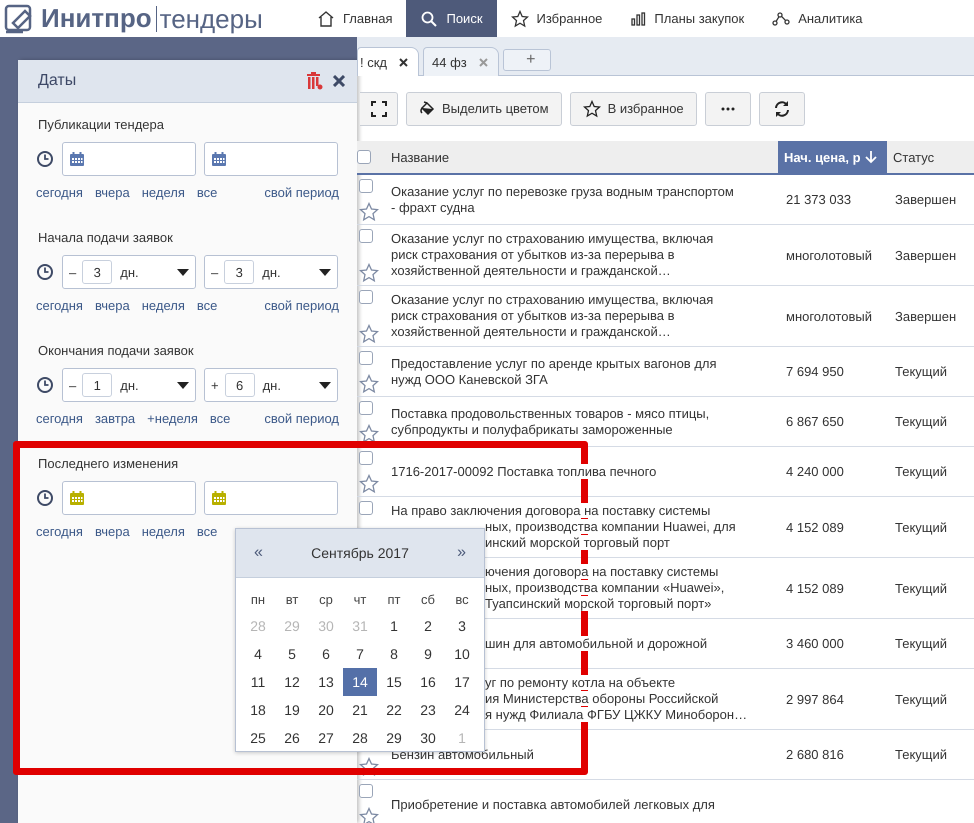 The image size is (974, 823). I want to click on calendar-day: 10, so click(462, 654).